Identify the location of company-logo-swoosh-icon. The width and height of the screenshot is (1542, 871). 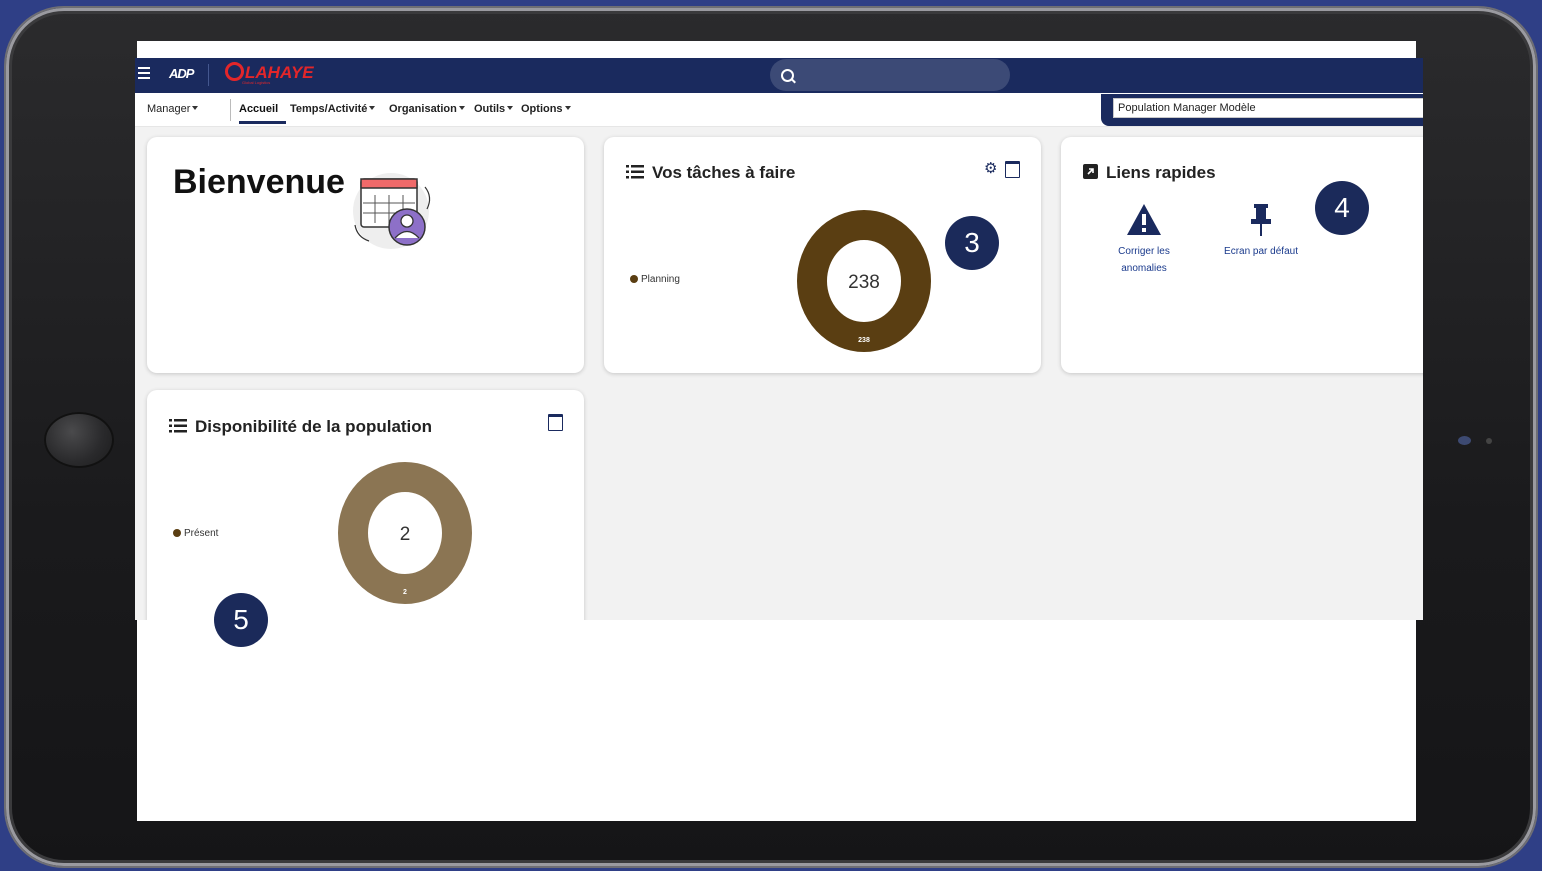
(234, 71).